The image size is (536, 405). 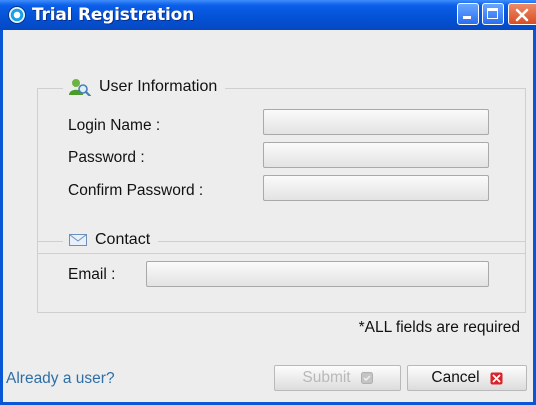 I want to click on envelope-icon, so click(x=78, y=240).